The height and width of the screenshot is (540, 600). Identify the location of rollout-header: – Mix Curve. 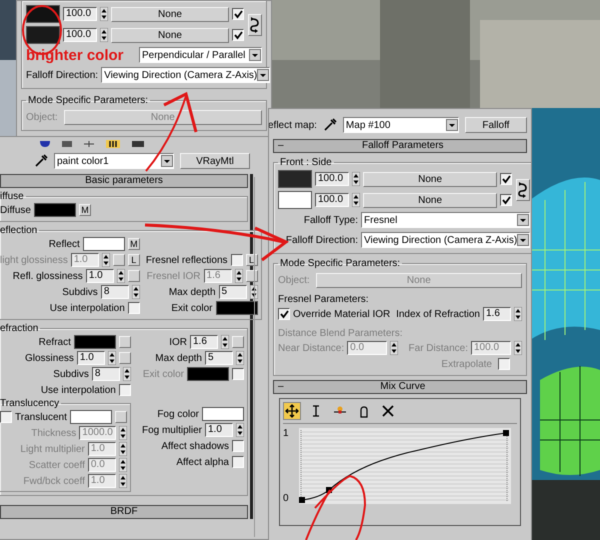
(400, 387).